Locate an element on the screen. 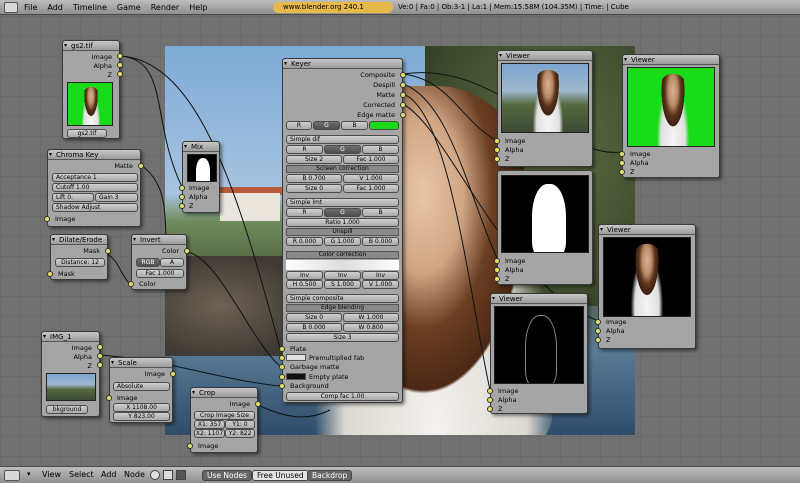 The height and width of the screenshot is (483, 800). viewer-node-matte: Image Alpha Z is located at coordinates (543, 227).